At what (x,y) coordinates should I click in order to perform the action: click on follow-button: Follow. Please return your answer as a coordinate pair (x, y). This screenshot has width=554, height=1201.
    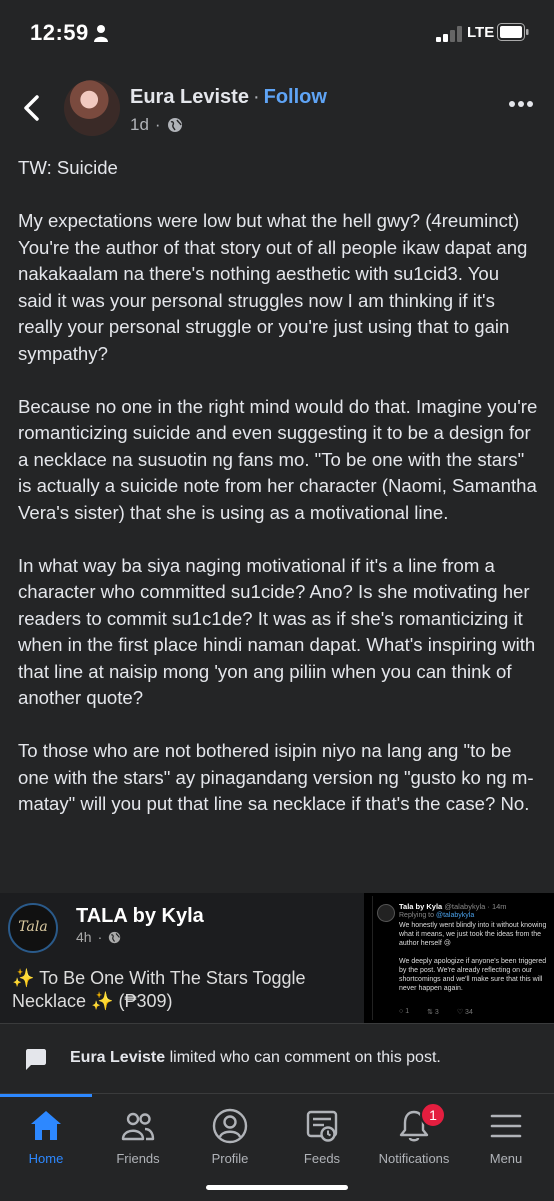
    Looking at the image, I should click on (295, 97).